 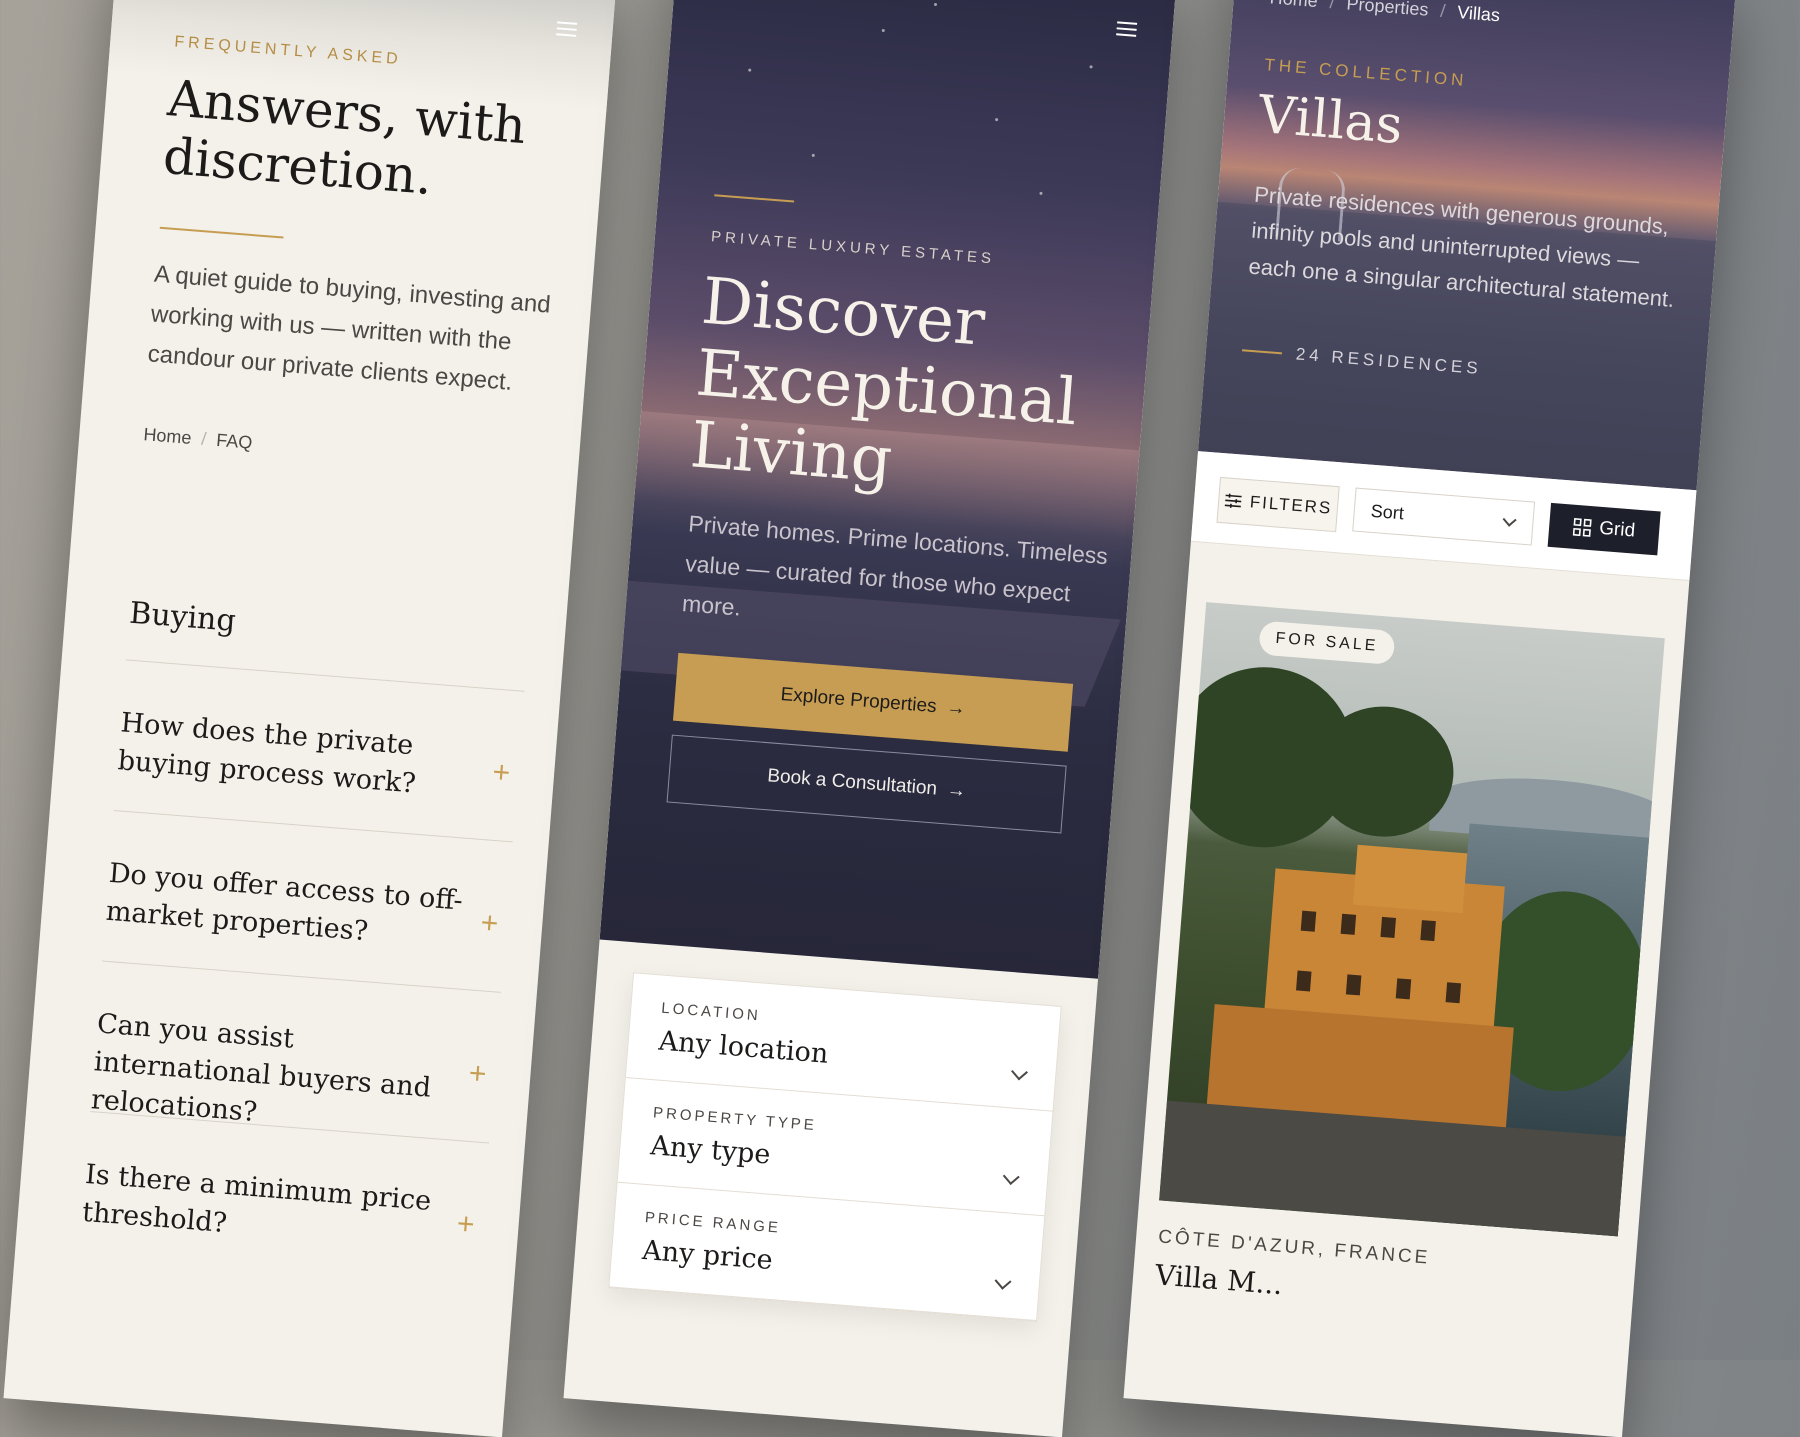 I want to click on filters-button: FILTERS, so click(x=1277, y=504).